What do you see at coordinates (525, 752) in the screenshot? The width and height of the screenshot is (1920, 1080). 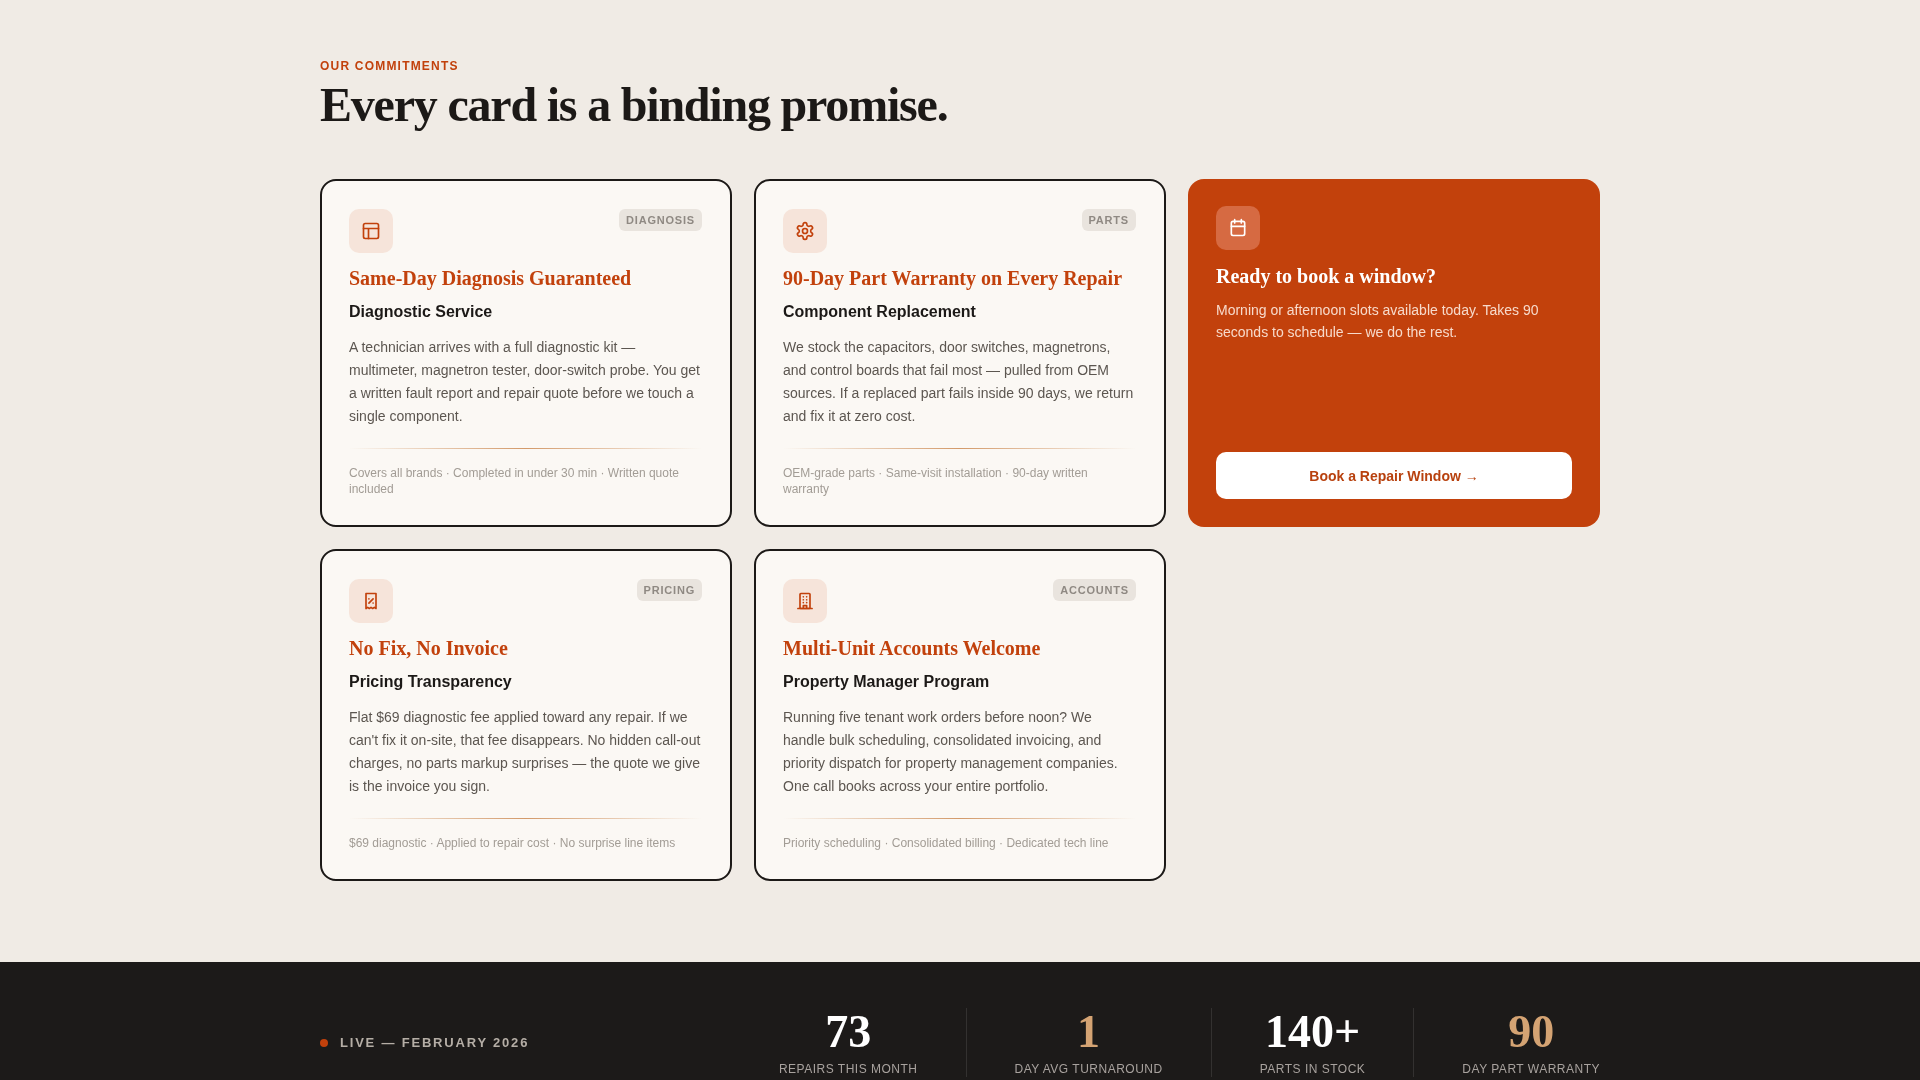 I see `card-description: Flat $69 diagnostic fee applied toward any repair. If we can't fix it on-site, that fee disappears. No hidden call-out charges, no parts markup surprises — the quote we give is the invoice you sign.` at bounding box center [525, 752].